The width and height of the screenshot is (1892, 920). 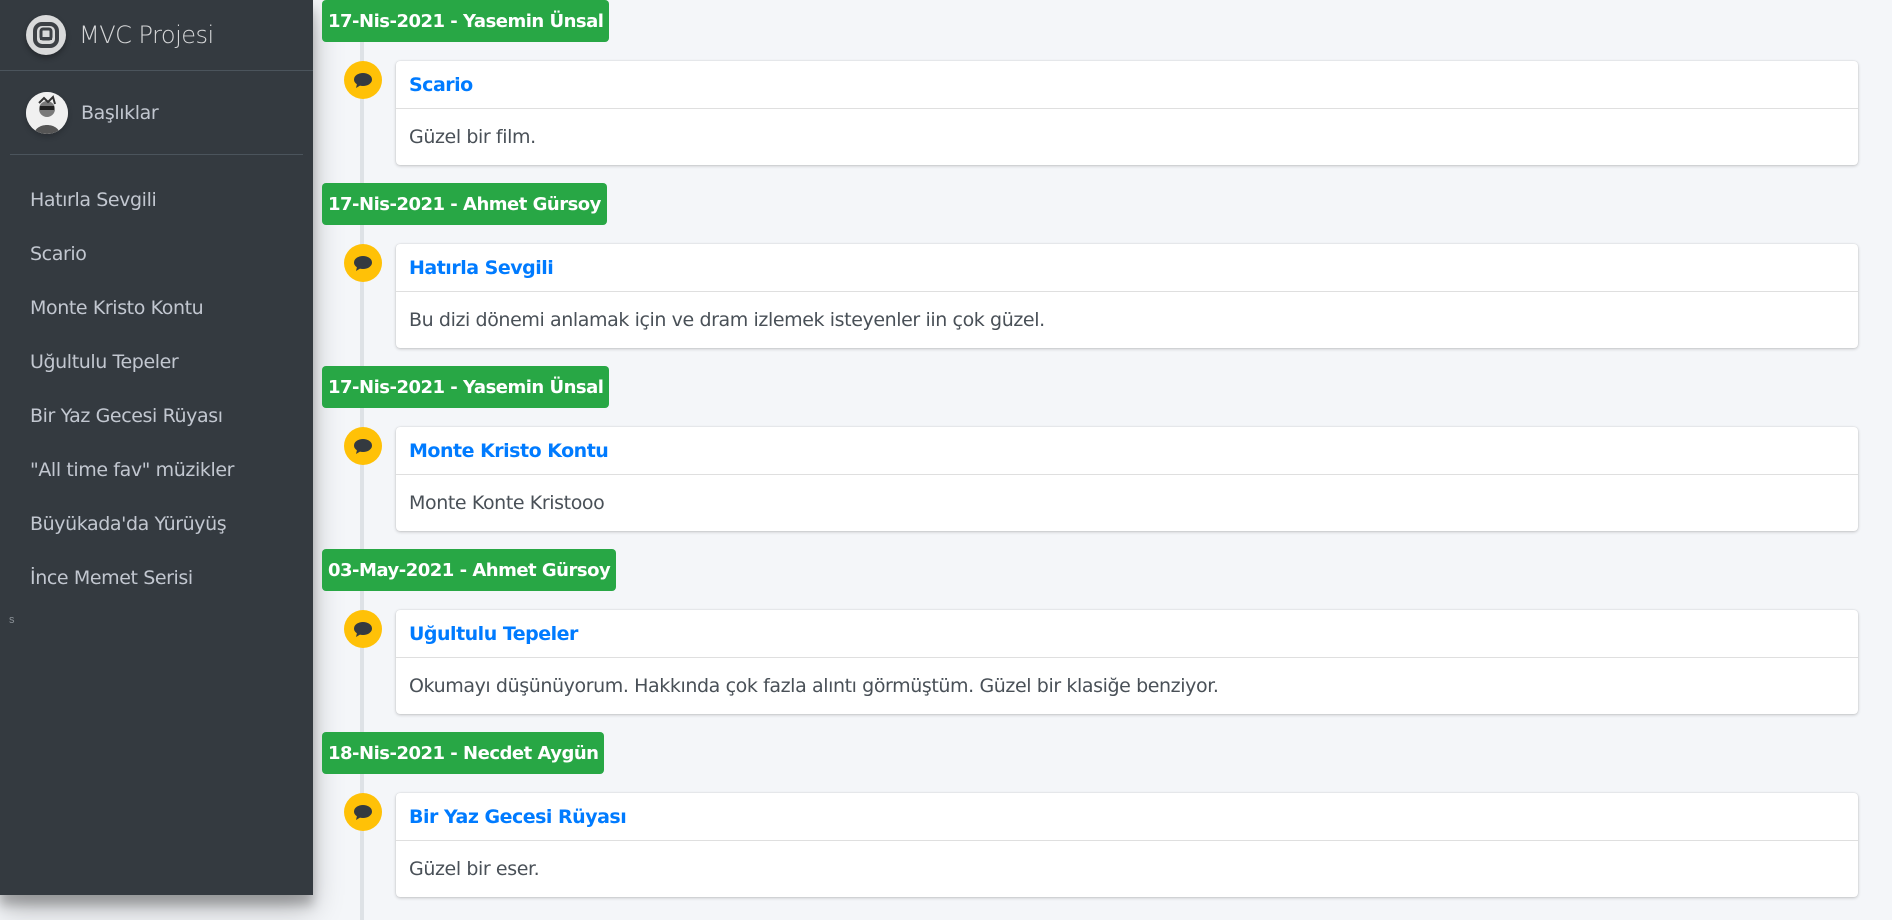 What do you see at coordinates (156, 470) in the screenshot?
I see `sidebar-item-all-time-fav-muzikler: "All time fav" müzikler` at bounding box center [156, 470].